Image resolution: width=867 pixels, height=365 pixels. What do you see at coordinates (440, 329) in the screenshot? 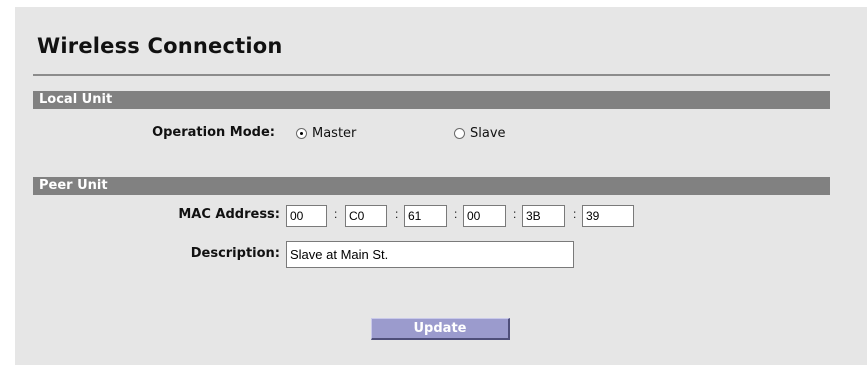
I see `update-button: Update` at bounding box center [440, 329].